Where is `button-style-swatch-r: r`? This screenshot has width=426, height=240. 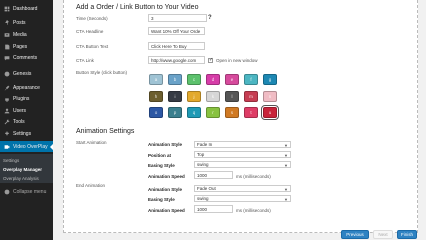 button-style-swatch-r: r is located at coordinates (213, 112).